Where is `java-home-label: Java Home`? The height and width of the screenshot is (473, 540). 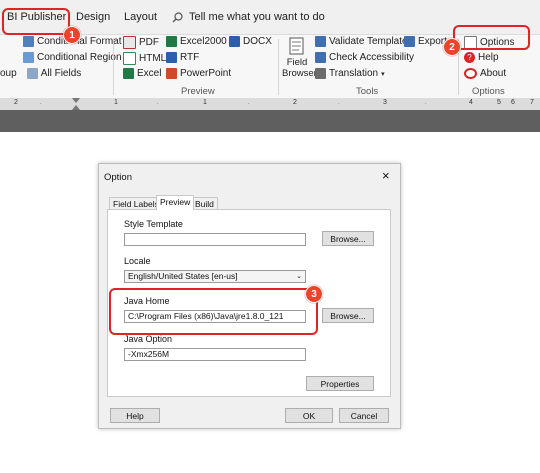 java-home-label: Java Home is located at coordinates (147, 301).